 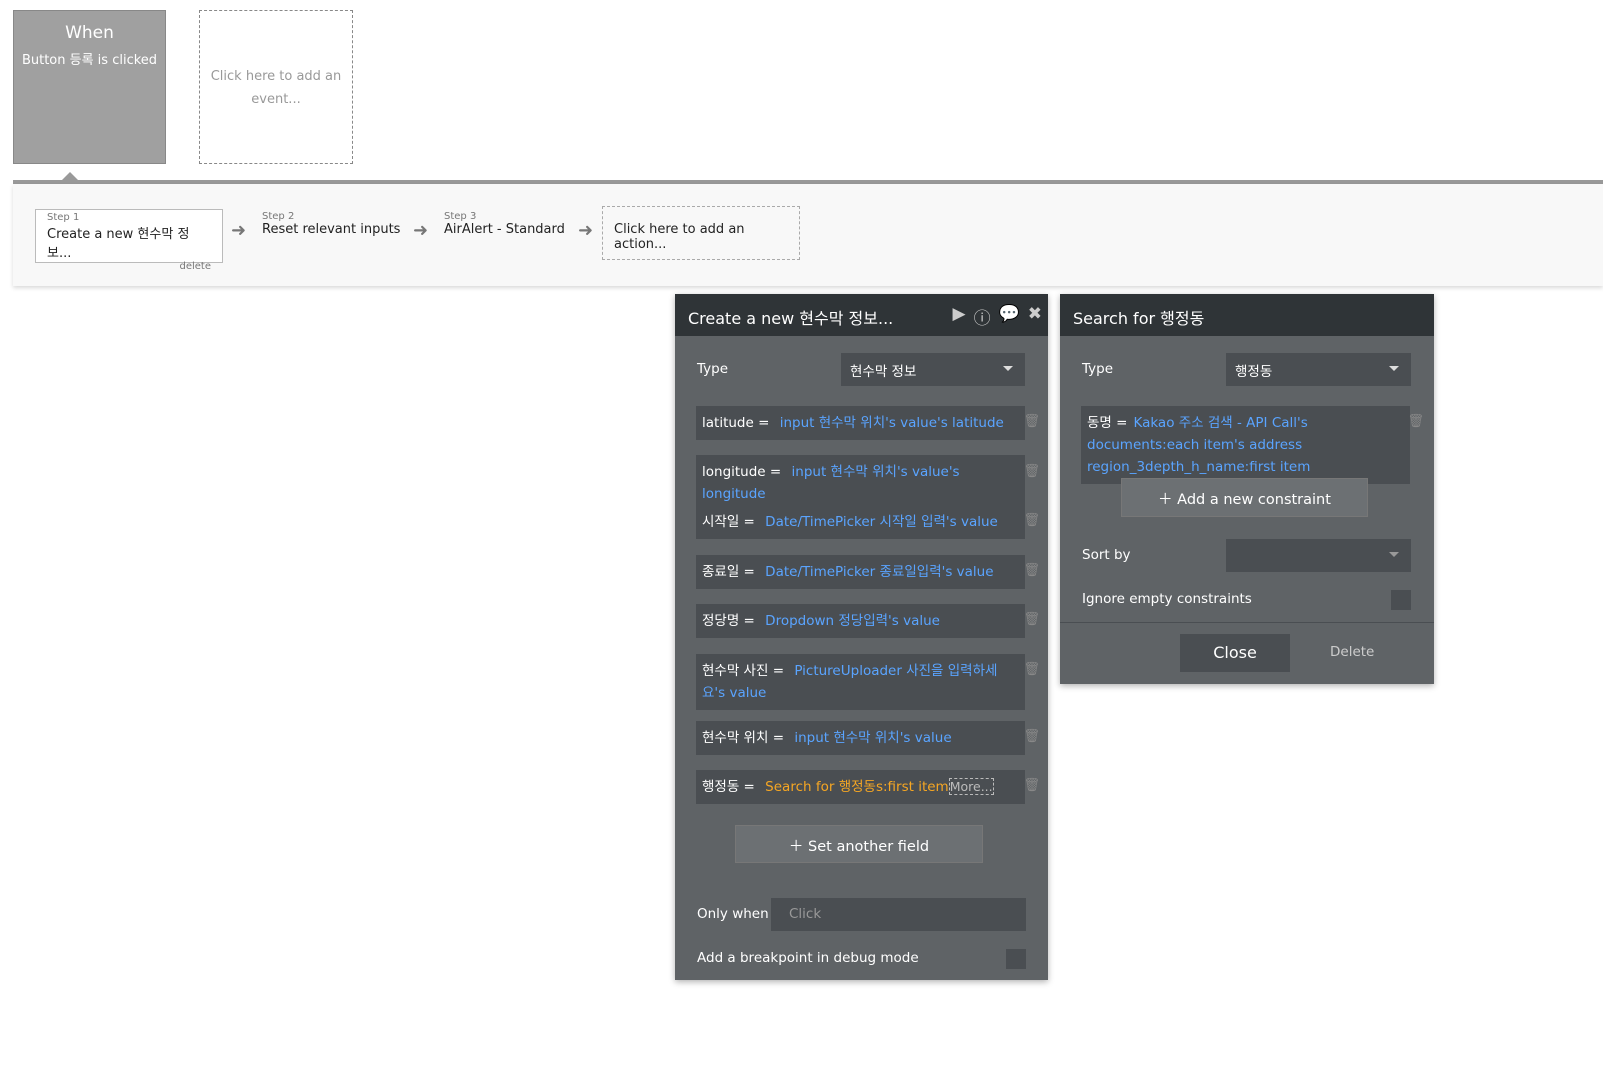 I want to click on step-3: Step 3 AirAlert - Standard, so click(x=504, y=224).